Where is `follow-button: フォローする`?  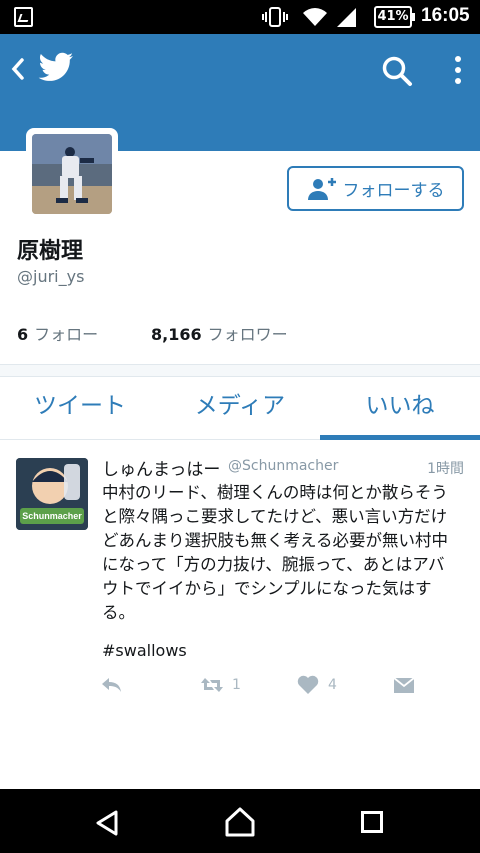
follow-button: フォローする is located at coordinates (375, 188).